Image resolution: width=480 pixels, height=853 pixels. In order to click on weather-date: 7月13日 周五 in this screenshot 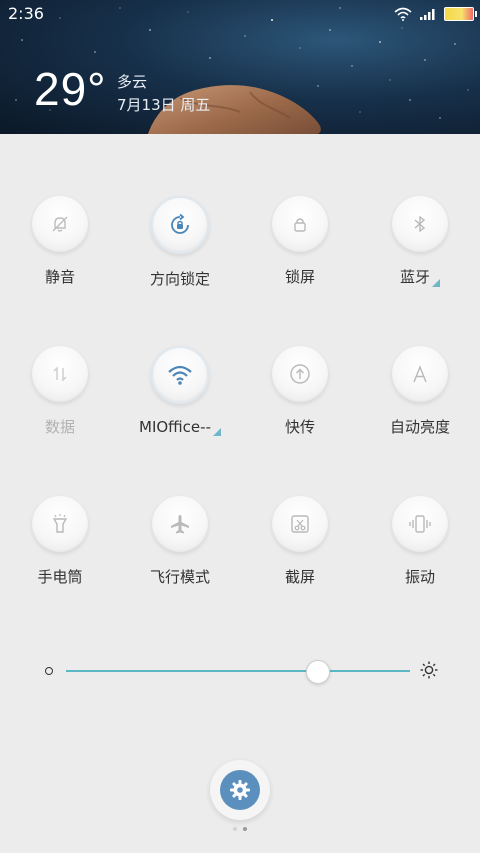, I will do `click(164, 105)`.